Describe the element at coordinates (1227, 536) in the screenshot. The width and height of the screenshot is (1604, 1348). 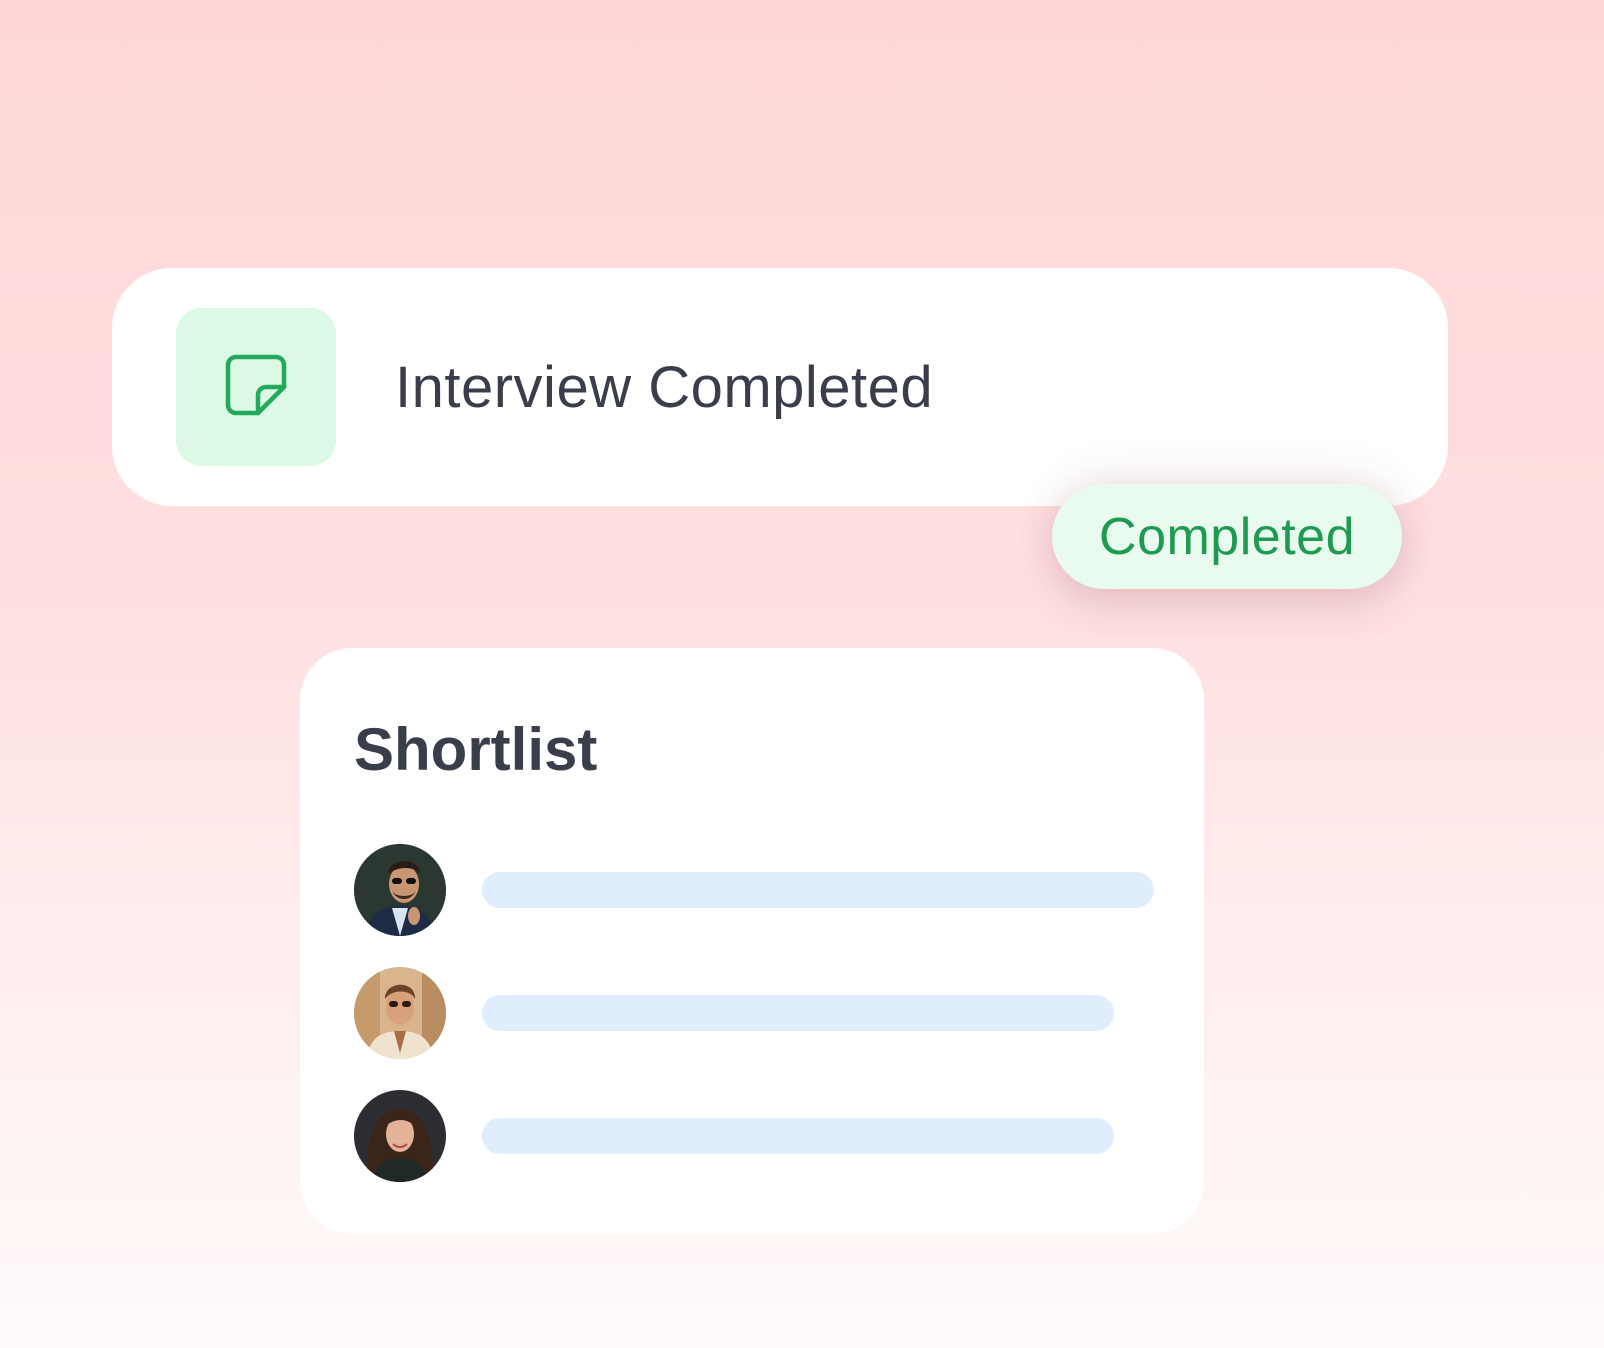
I see `status-badge: Completed` at that location.